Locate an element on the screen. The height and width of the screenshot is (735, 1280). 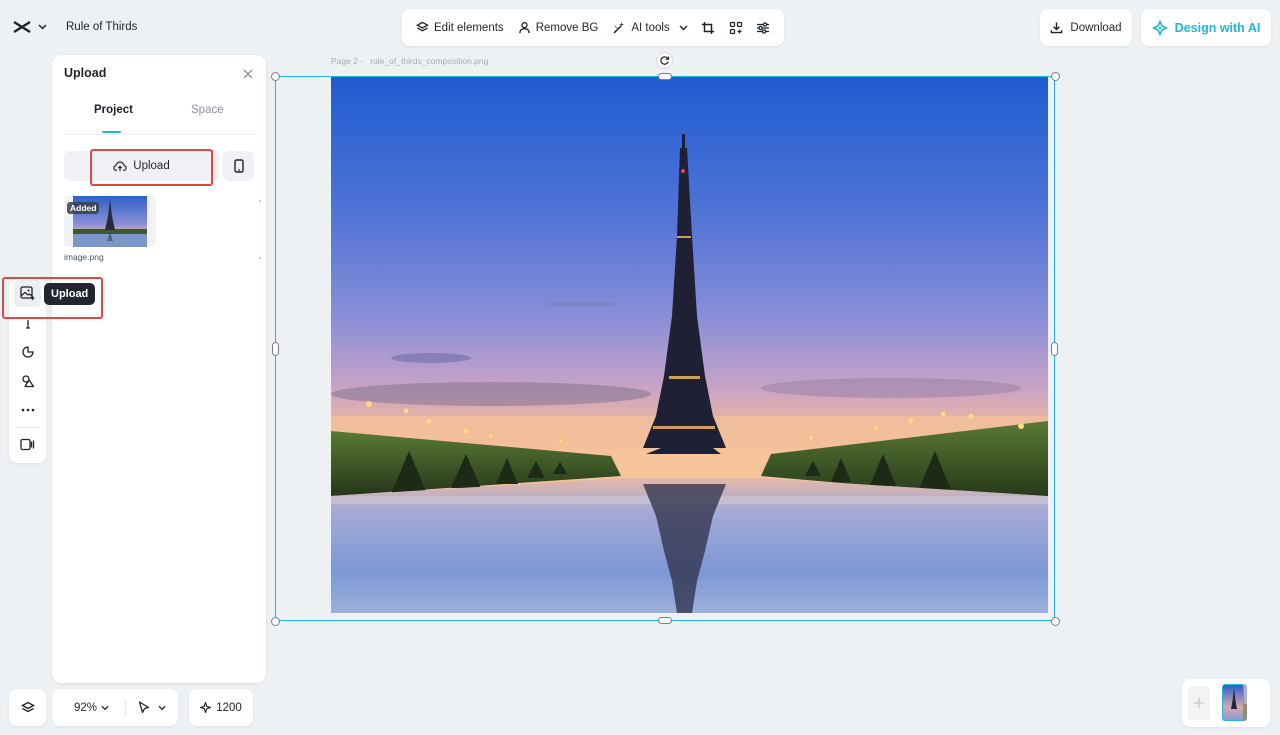
credits-button: 1200 is located at coordinates (221, 707).